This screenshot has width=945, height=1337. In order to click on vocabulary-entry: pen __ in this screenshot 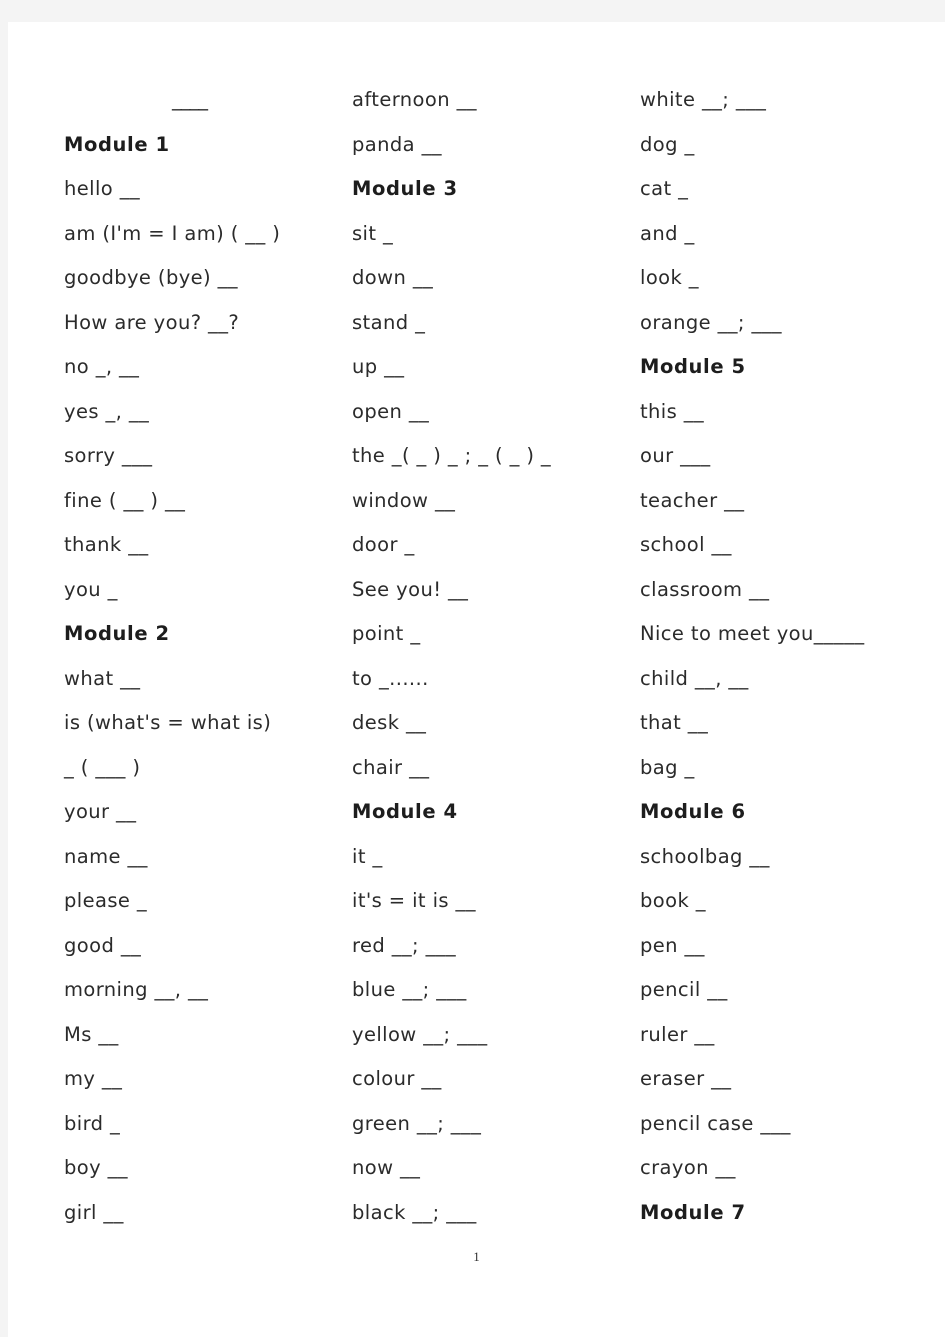, I will do `click(672, 945)`.